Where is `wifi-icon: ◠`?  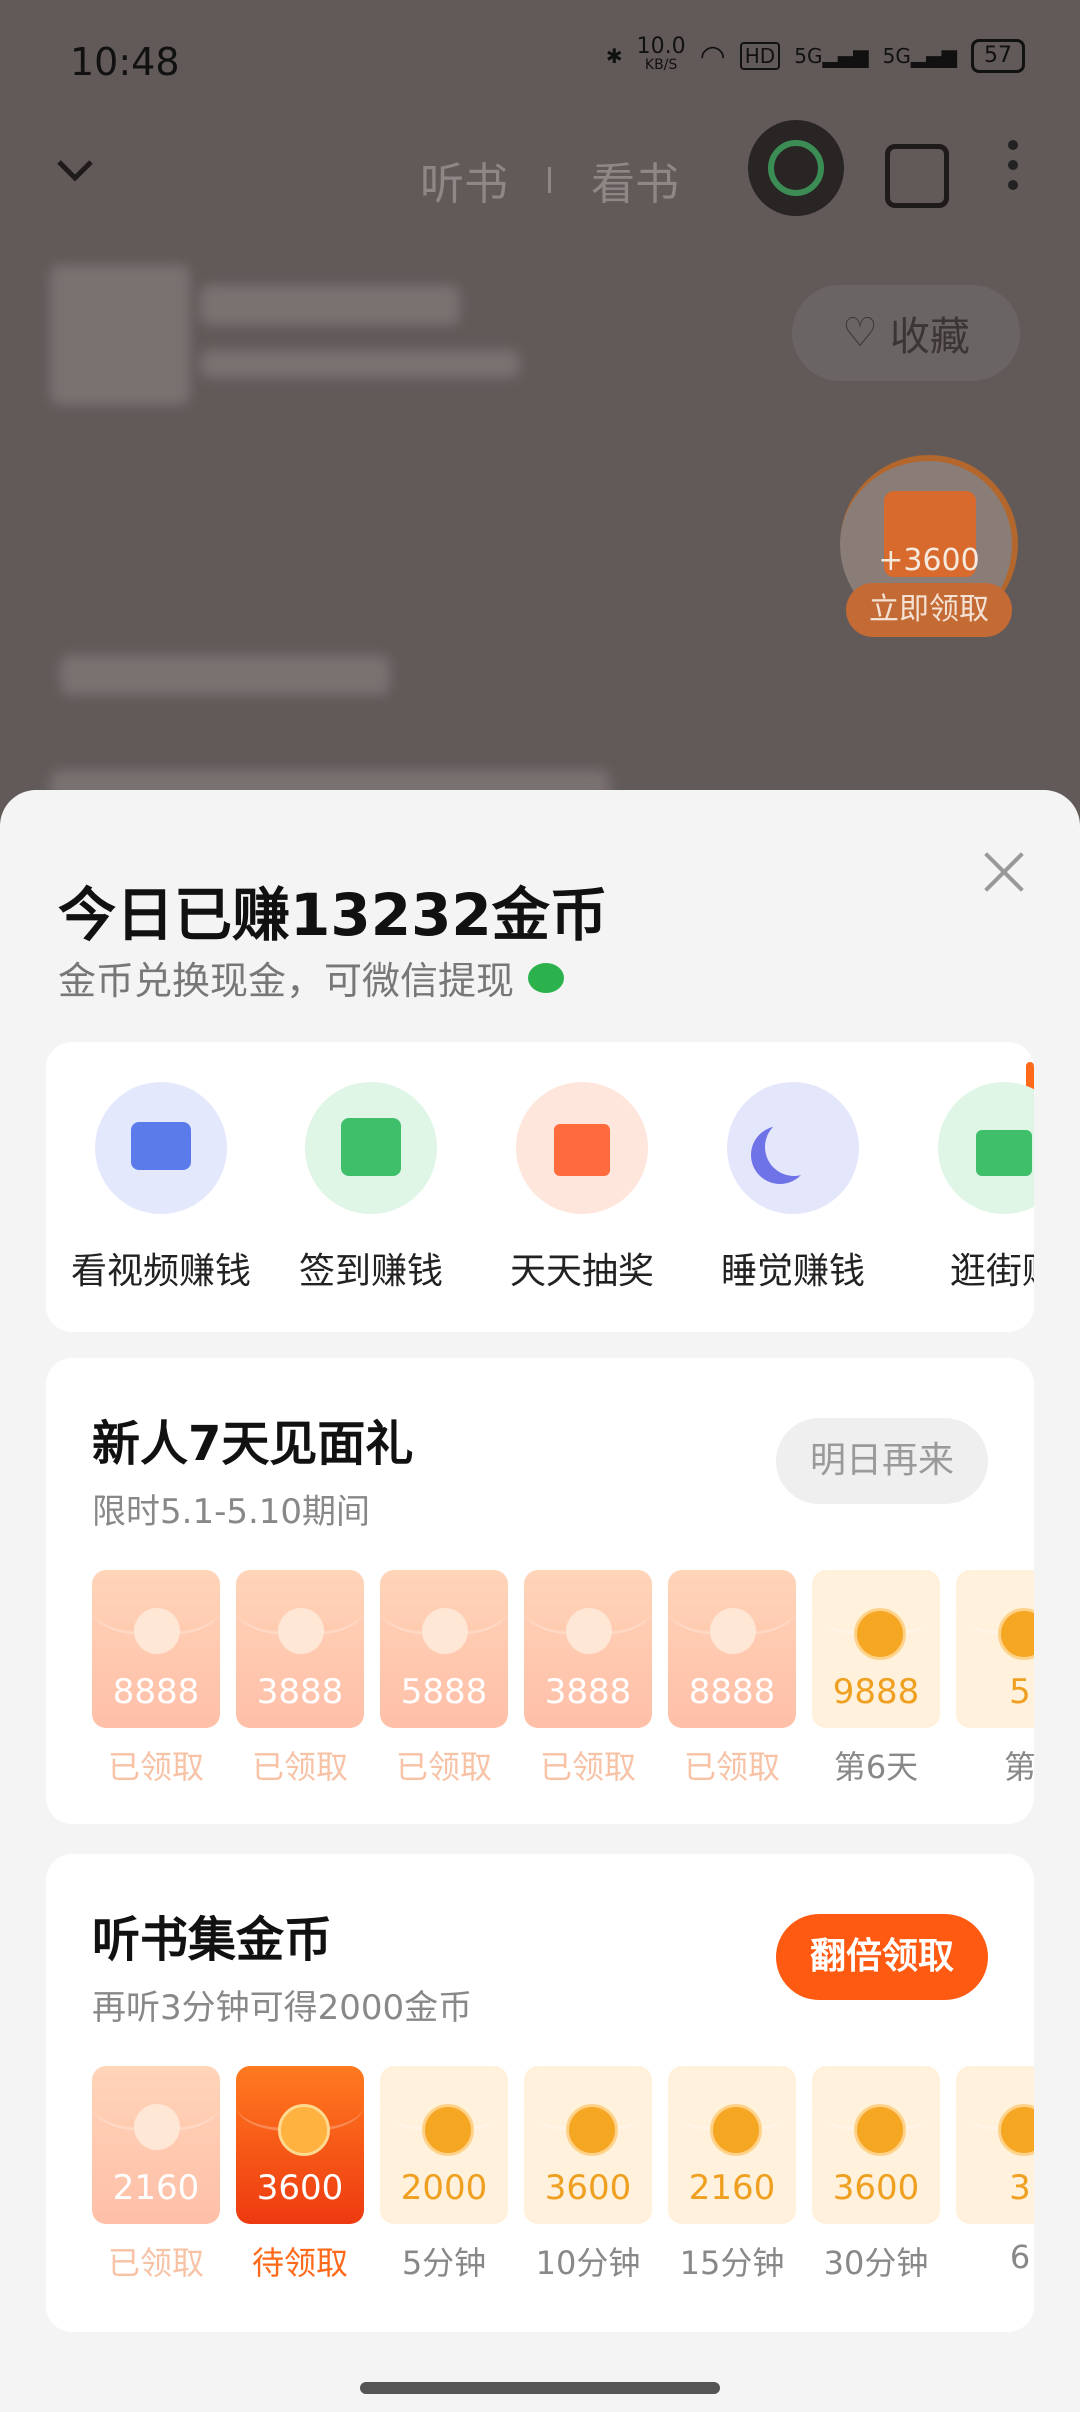
wifi-icon: ◠ is located at coordinates (712, 56).